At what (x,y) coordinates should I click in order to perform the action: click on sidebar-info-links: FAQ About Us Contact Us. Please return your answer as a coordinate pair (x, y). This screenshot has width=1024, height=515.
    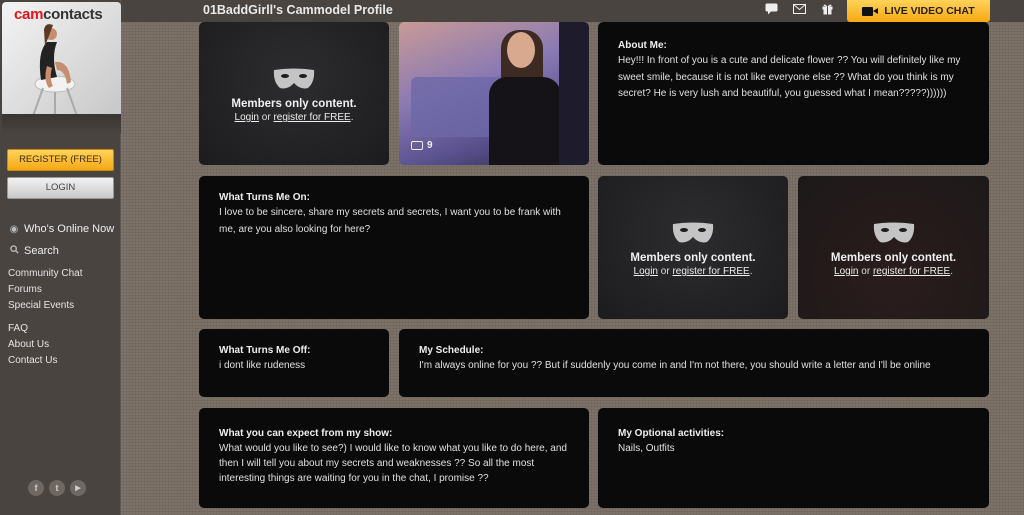
    Looking at the image, I should click on (32, 345).